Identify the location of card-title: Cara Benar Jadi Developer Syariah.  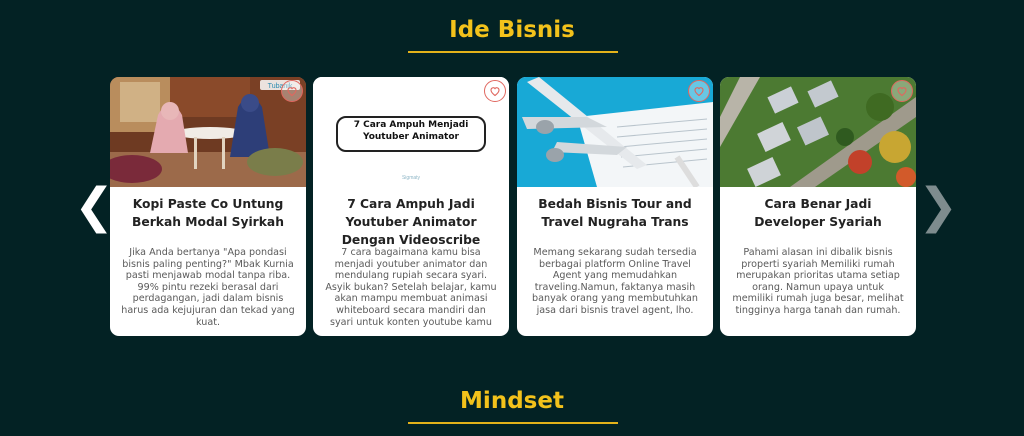
(818, 215).